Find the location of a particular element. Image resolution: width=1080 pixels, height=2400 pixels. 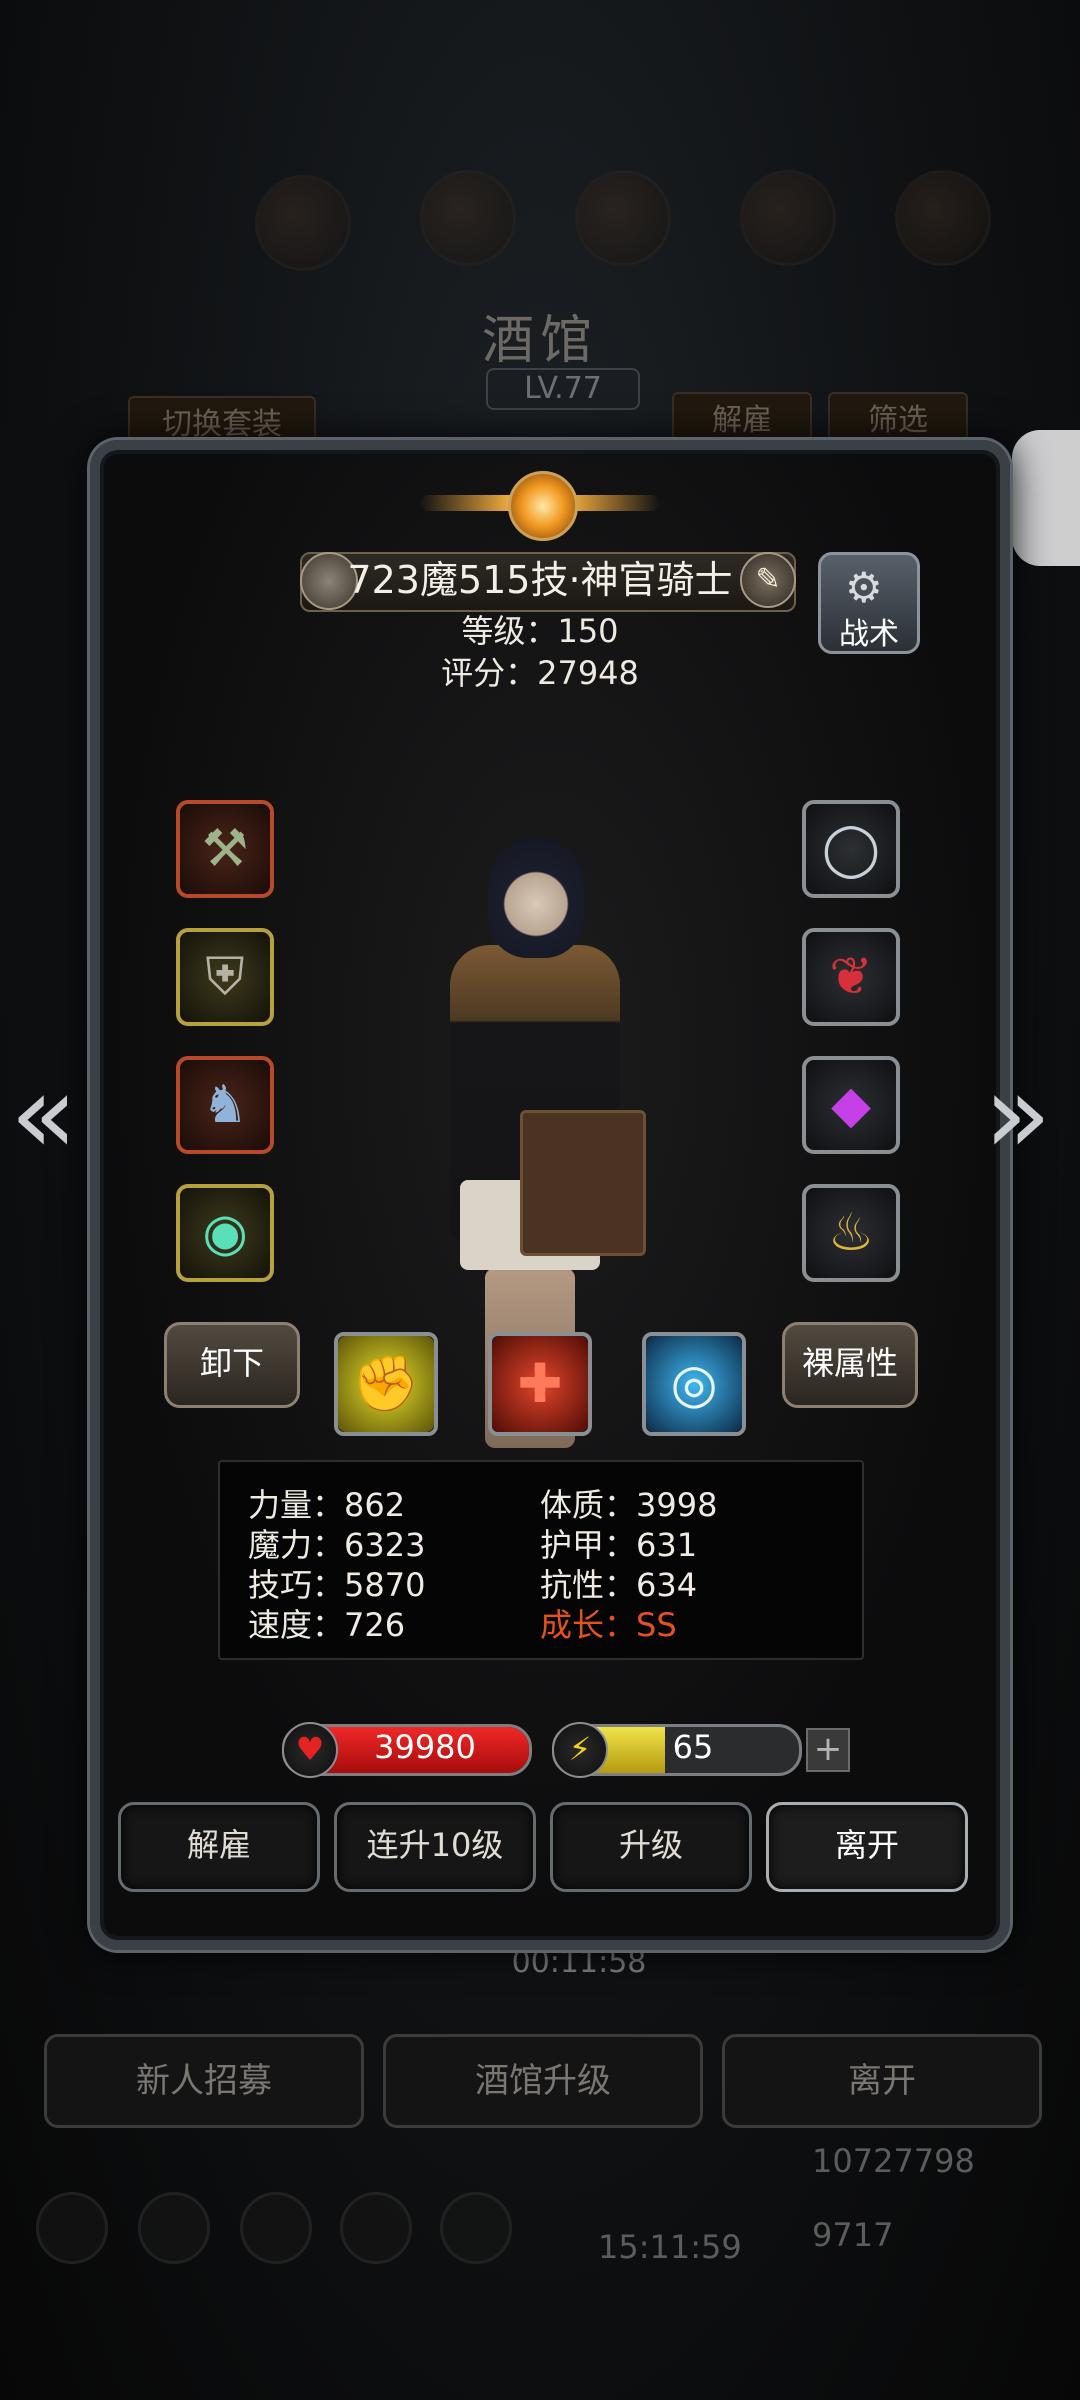

dismiss-button: 解雇 is located at coordinates (219, 1847).